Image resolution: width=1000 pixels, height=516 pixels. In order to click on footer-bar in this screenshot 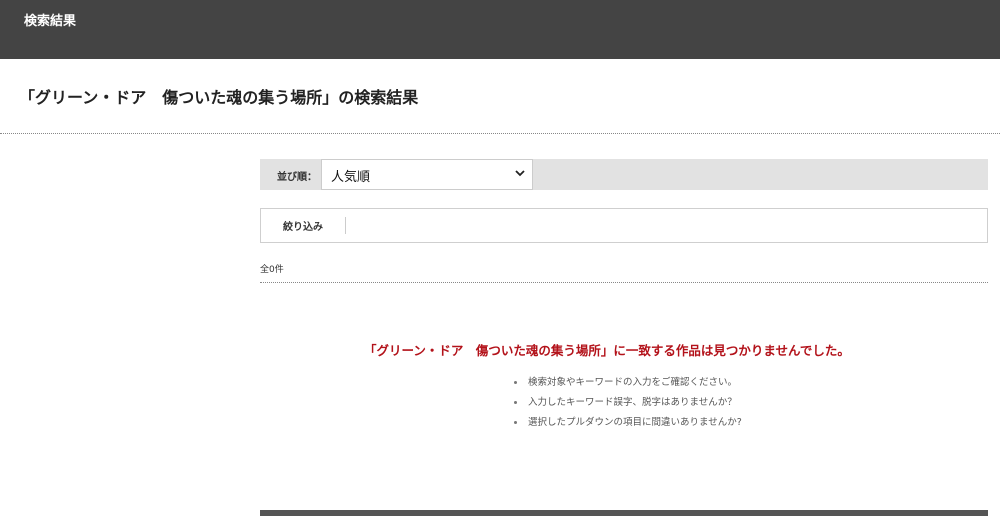, I will do `click(624, 513)`.